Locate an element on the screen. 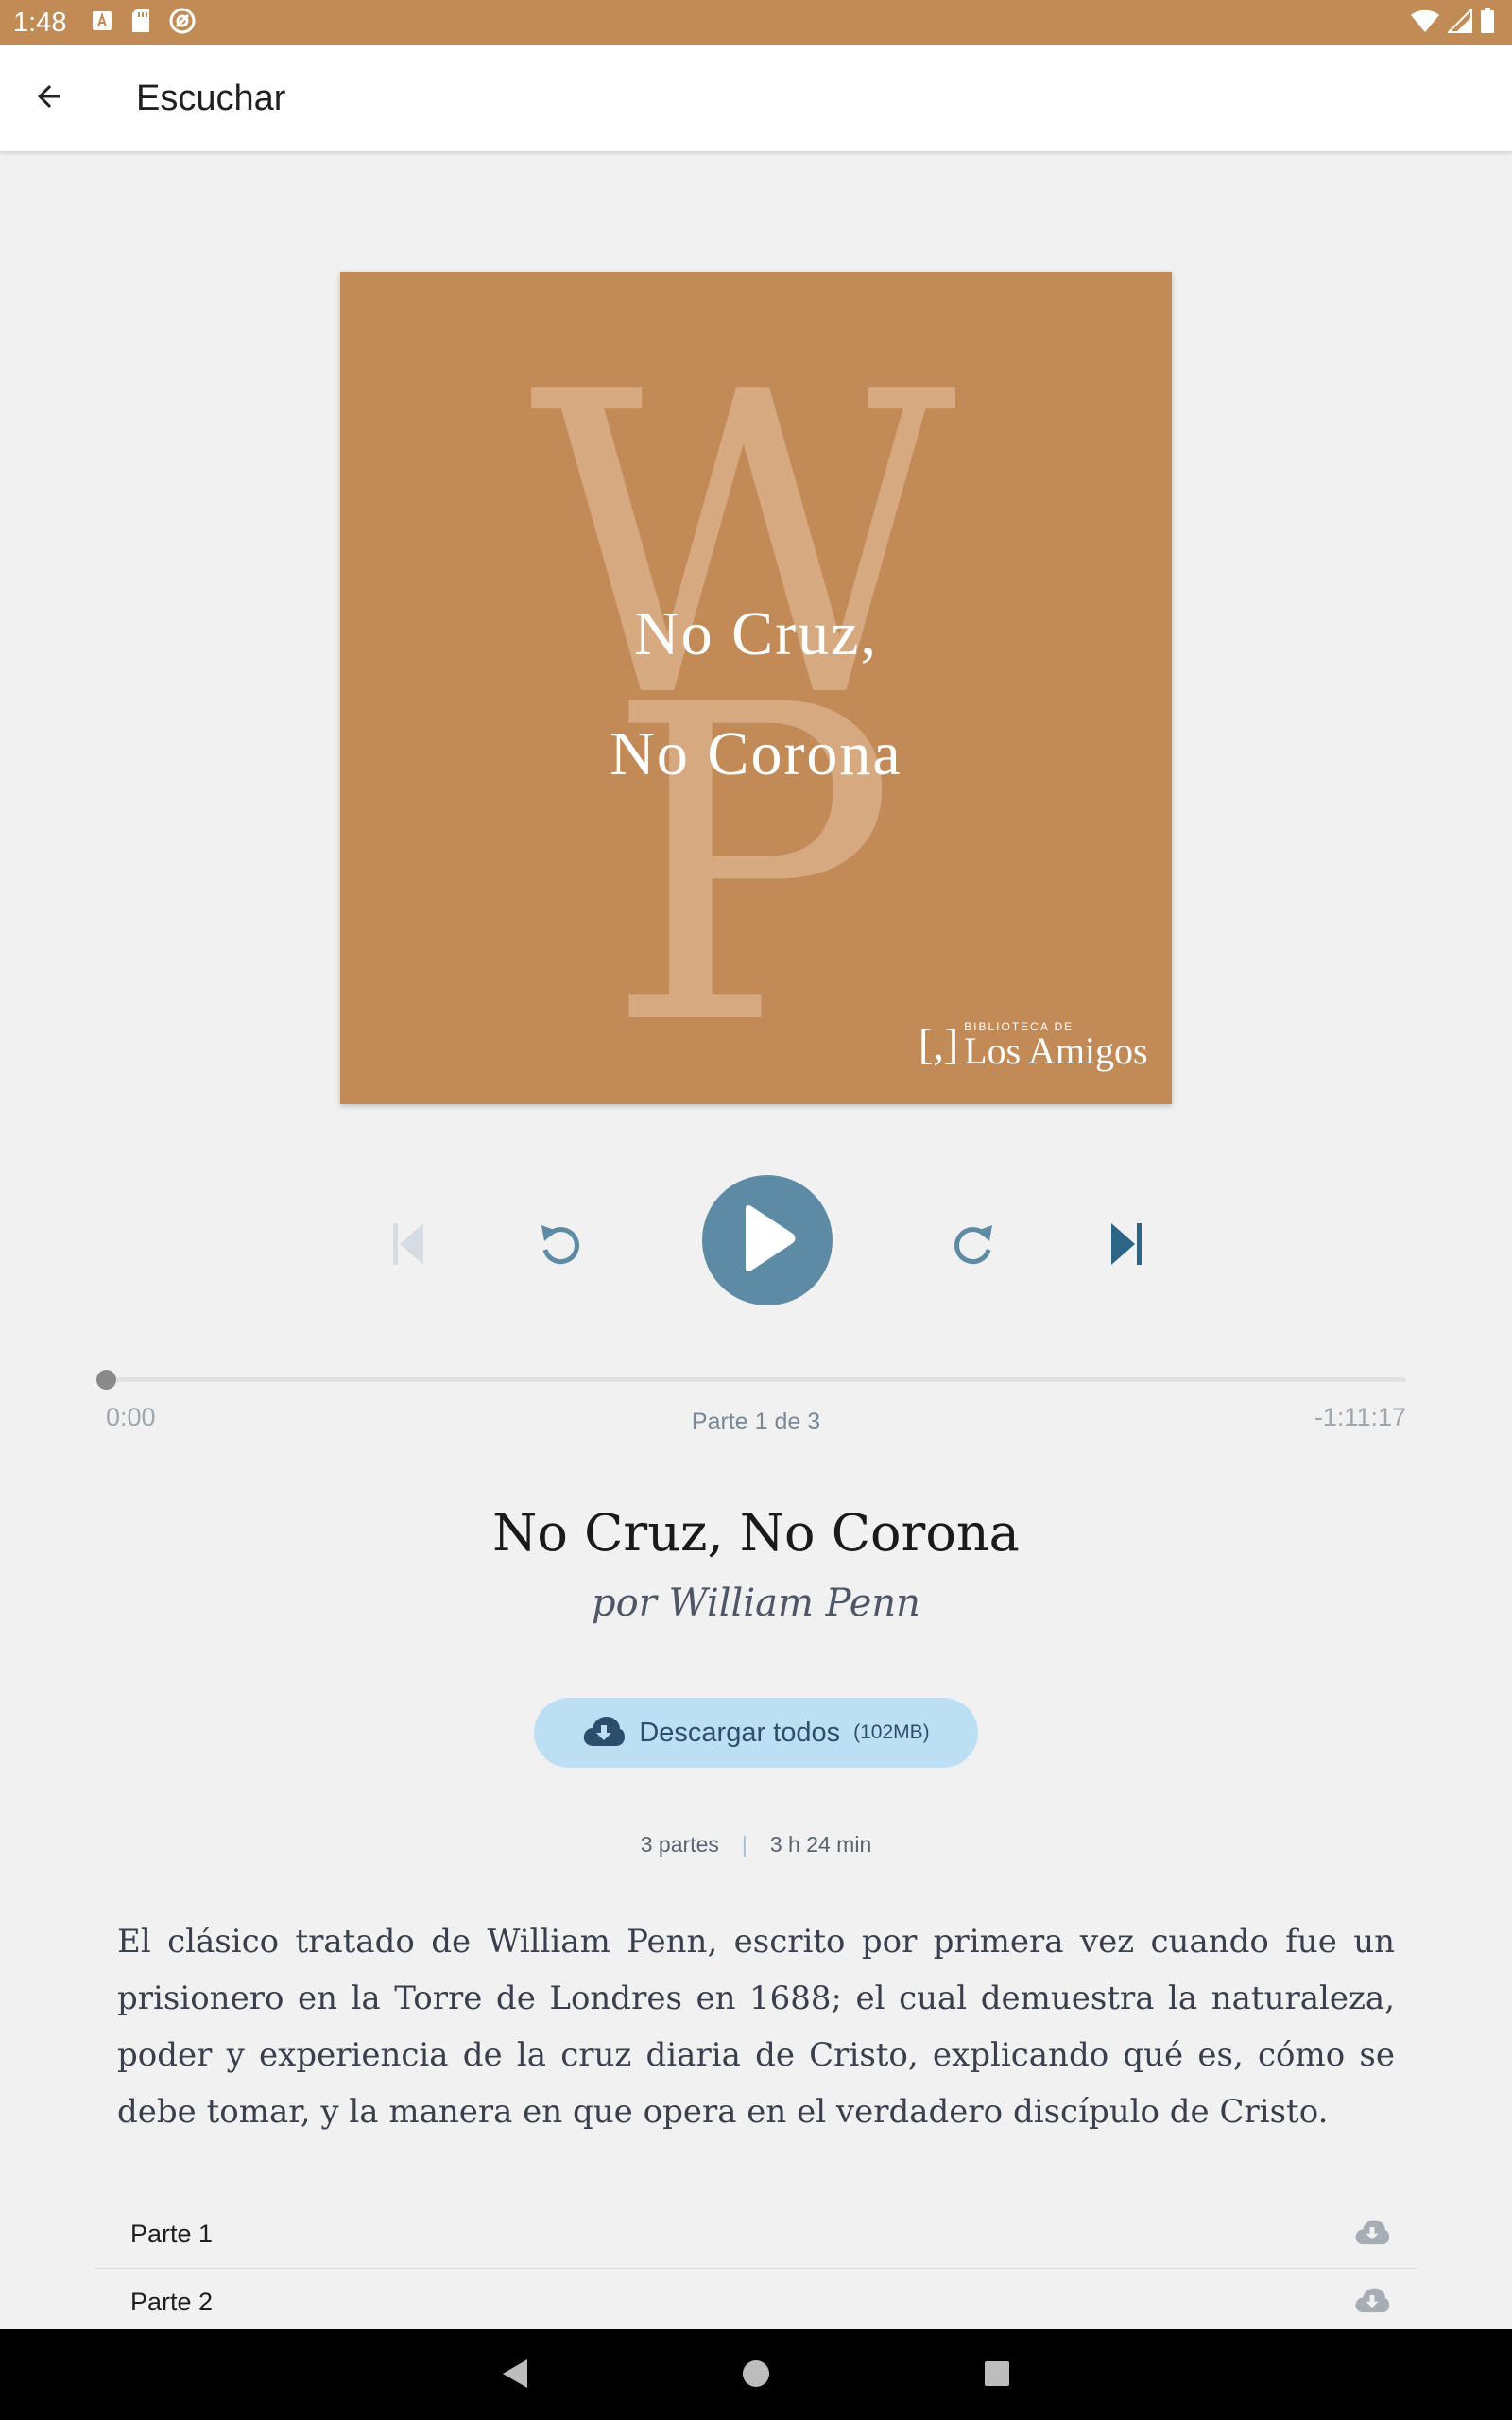 The image size is (1512, 2420). recents-square-icon is located at coordinates (997, 2376).